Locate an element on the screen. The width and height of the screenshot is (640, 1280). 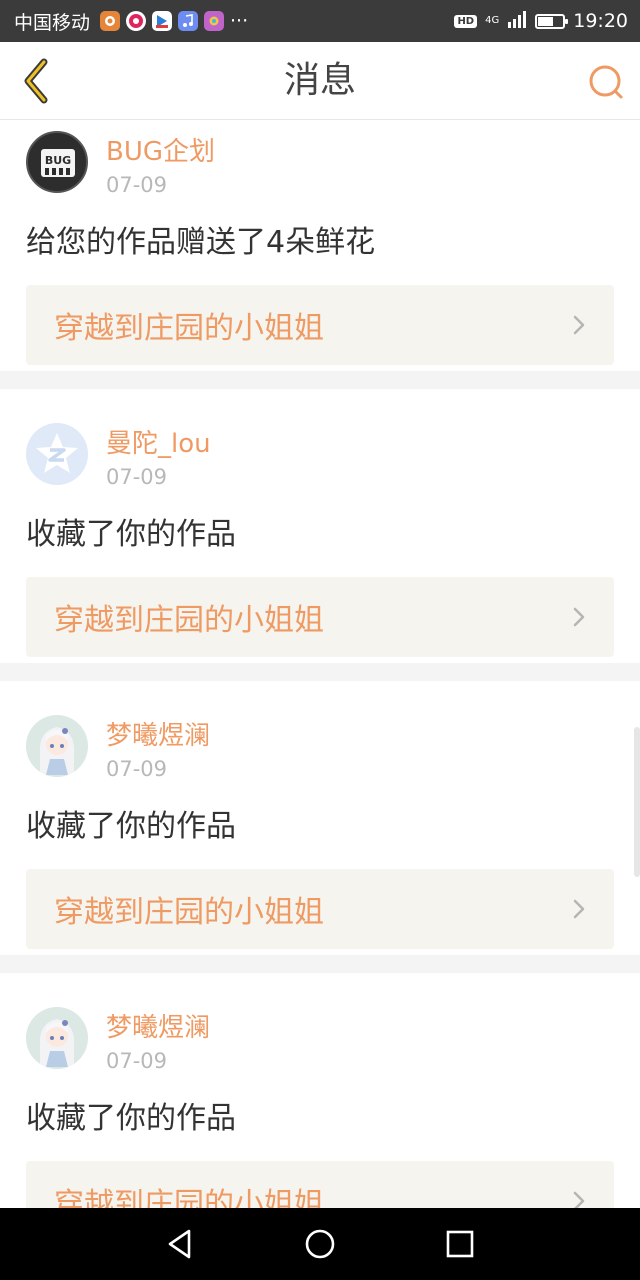
scrollbar is located at coordinates (637, 802).